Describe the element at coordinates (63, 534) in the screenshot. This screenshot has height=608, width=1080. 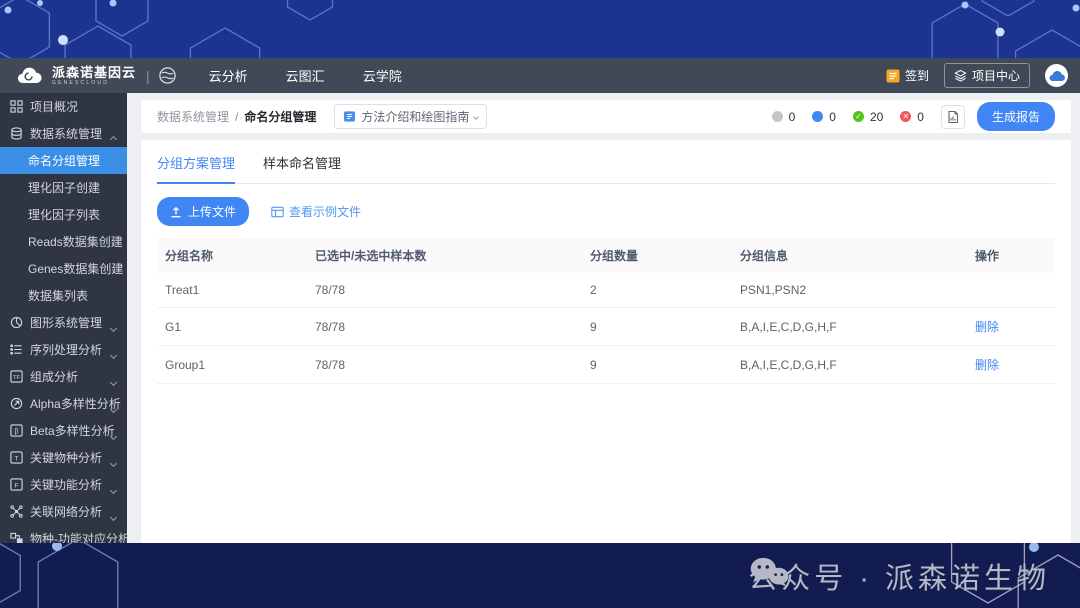
I see `sidebar-item-species-function-mapping-analysis: 物种-功能对应分析` at that location.